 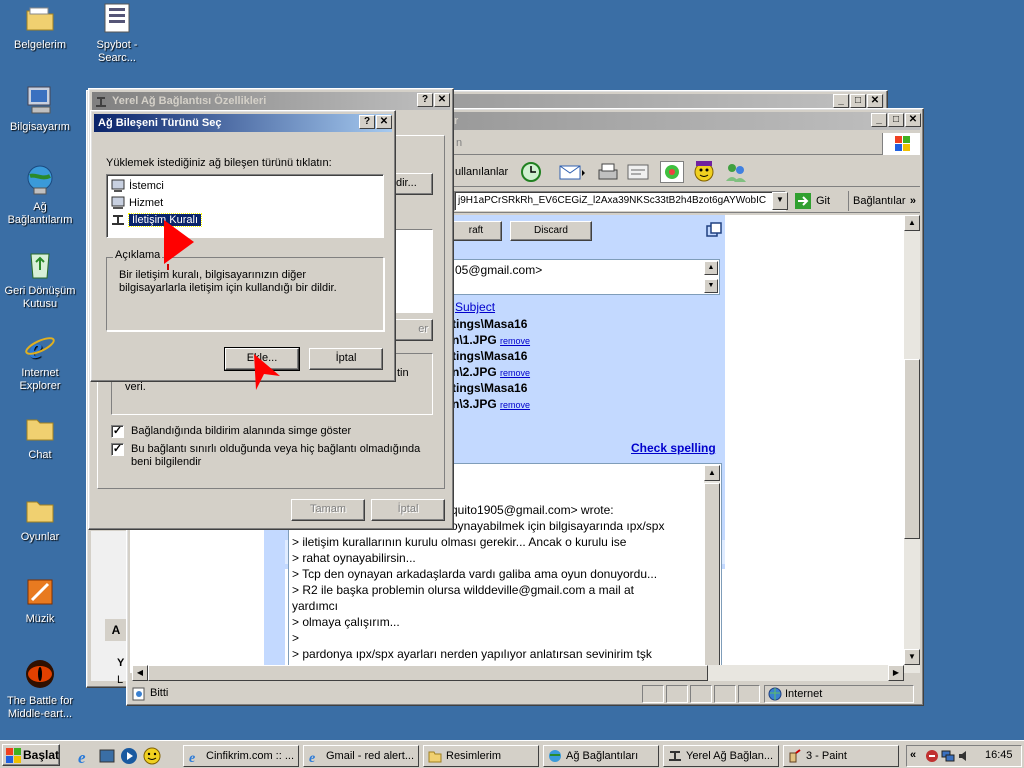 I want to click on start-button: Başlat, so click(x=31, y=755).